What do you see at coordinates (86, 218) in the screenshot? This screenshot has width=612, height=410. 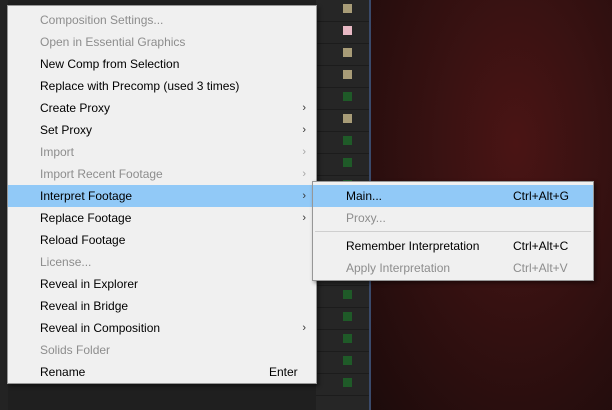 I see `menu-item-label: Replace Footage` at bounding box center [86, 218].